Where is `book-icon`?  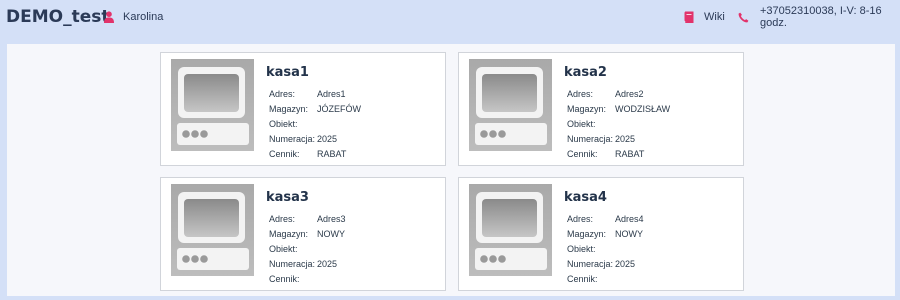 book-icon is located at coordinates (689, 17).